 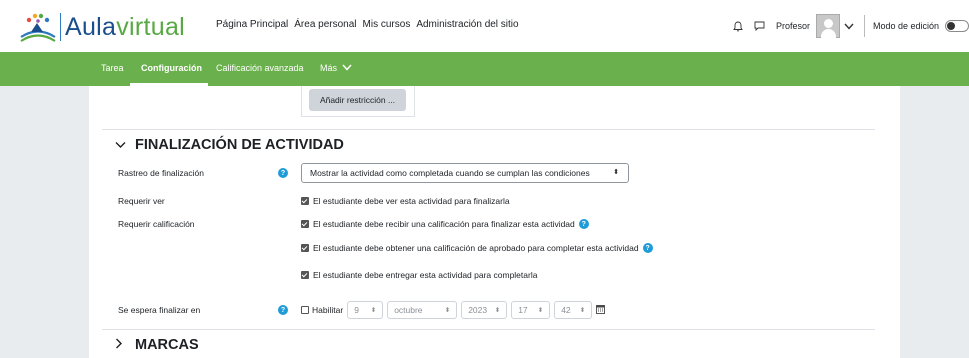 I want to click on calendar-icon, so click(x=601, y=310).